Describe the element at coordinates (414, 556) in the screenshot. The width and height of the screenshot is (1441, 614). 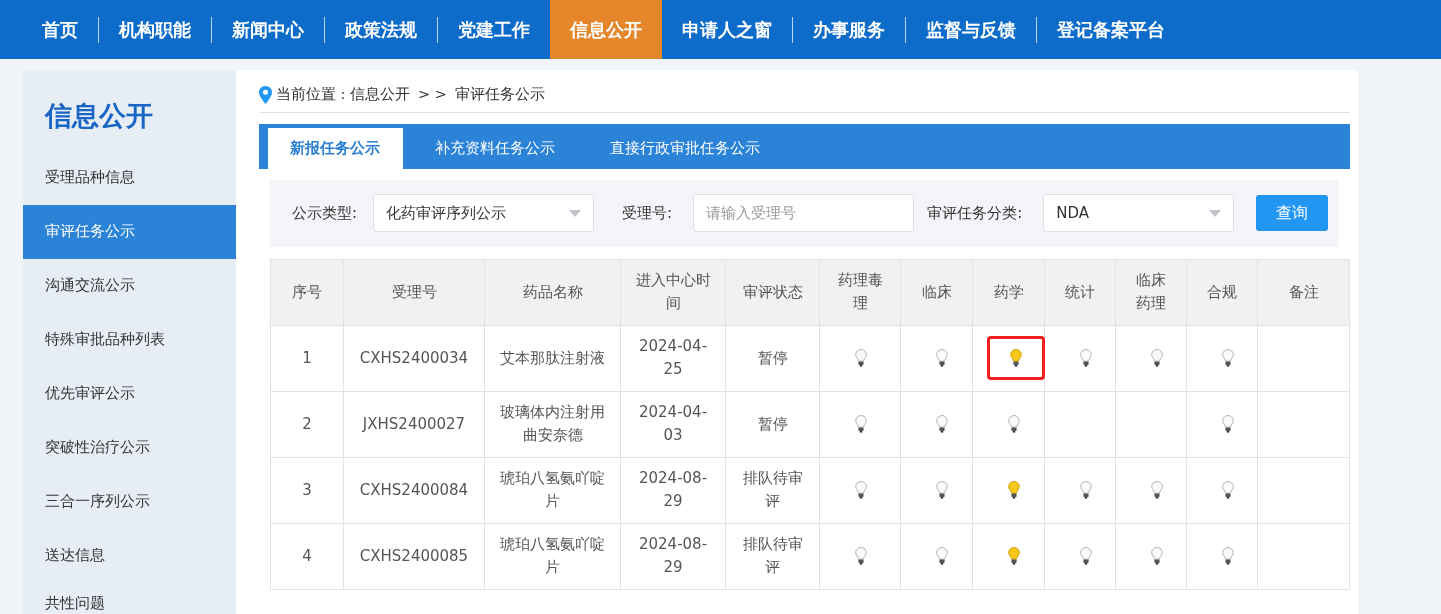
I see `table-cell: CXHS2400085` at that location.